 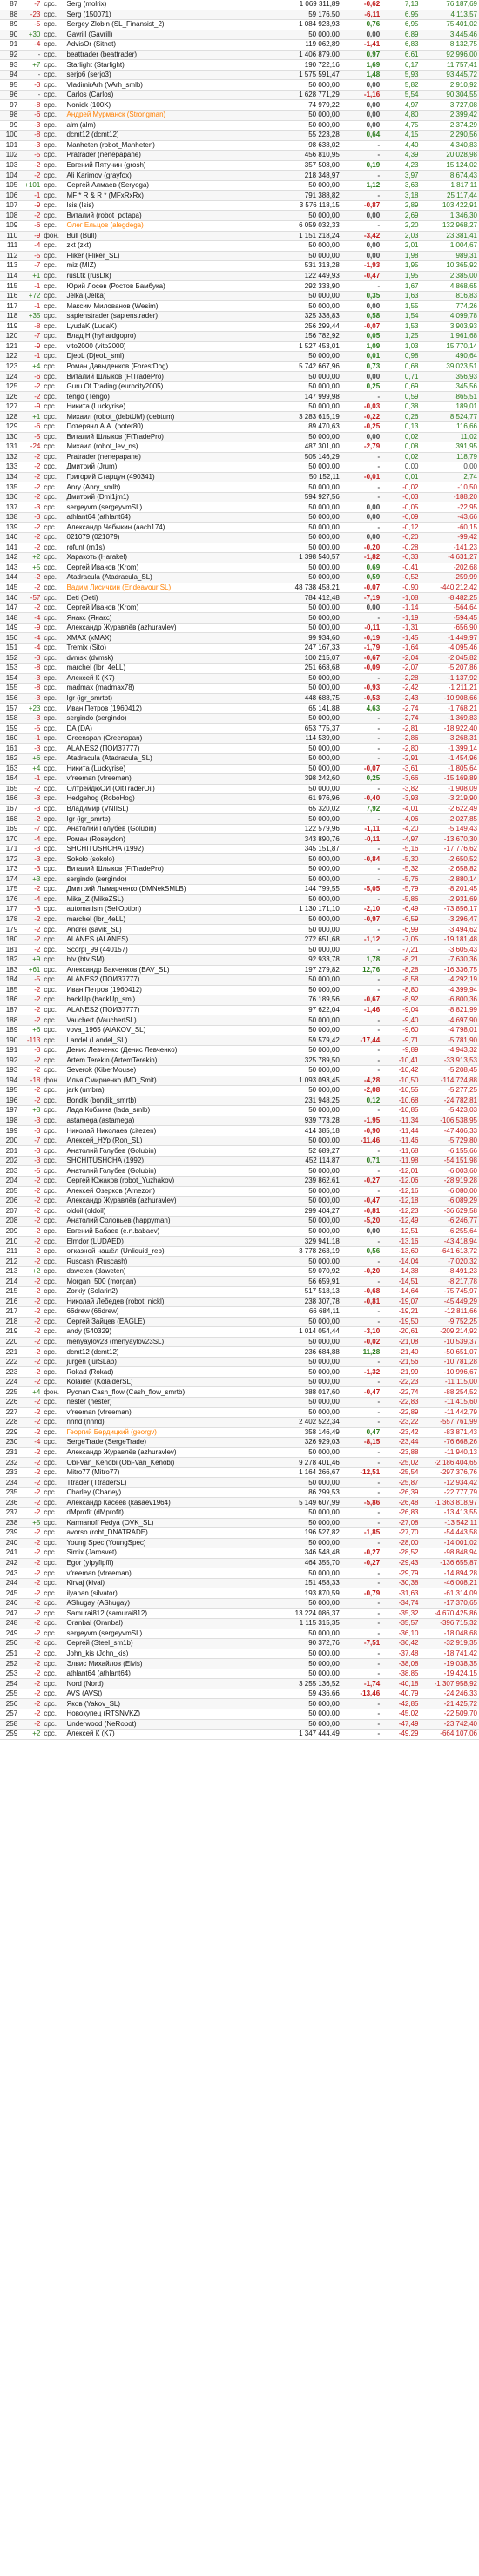 I want to click on participant-name-cell: dcmt12 (dcmt12), so click(x=165, y=1352).